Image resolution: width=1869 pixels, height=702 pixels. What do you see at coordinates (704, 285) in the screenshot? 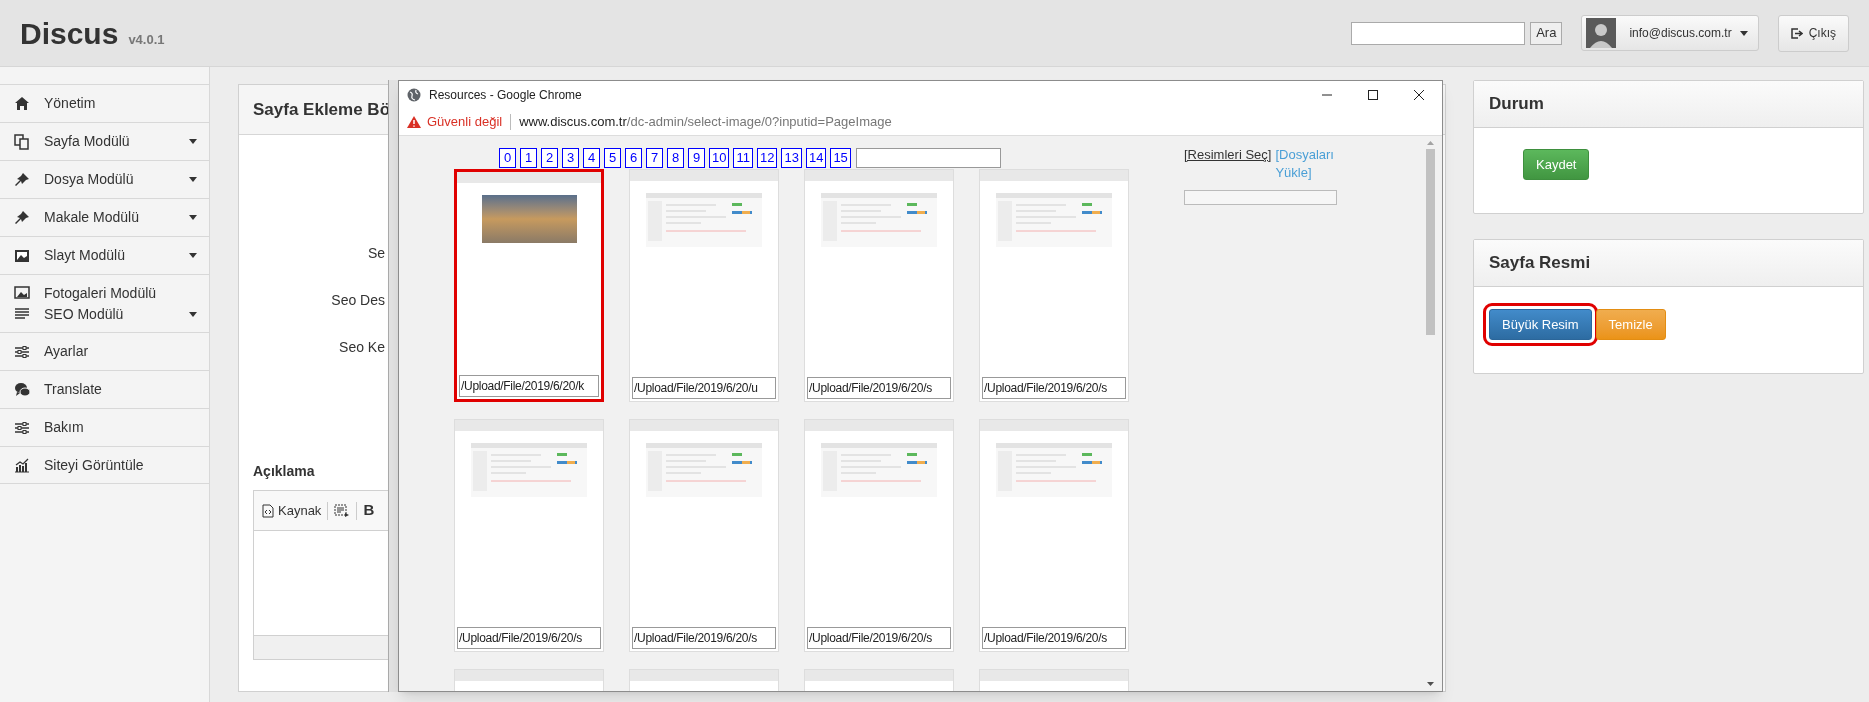
I see `image-card: /Upload/File/2019/6/20/u` at bounding box center [704, 285].